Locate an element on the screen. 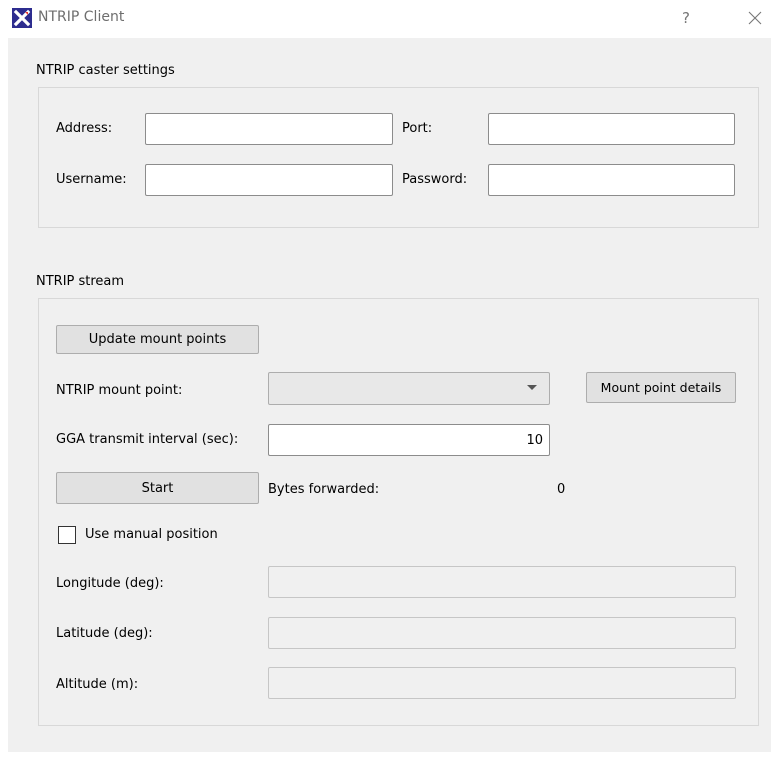 The width and height of the screenshot is (779, 760). gga-interval-input is located at coordinates (409, 440).